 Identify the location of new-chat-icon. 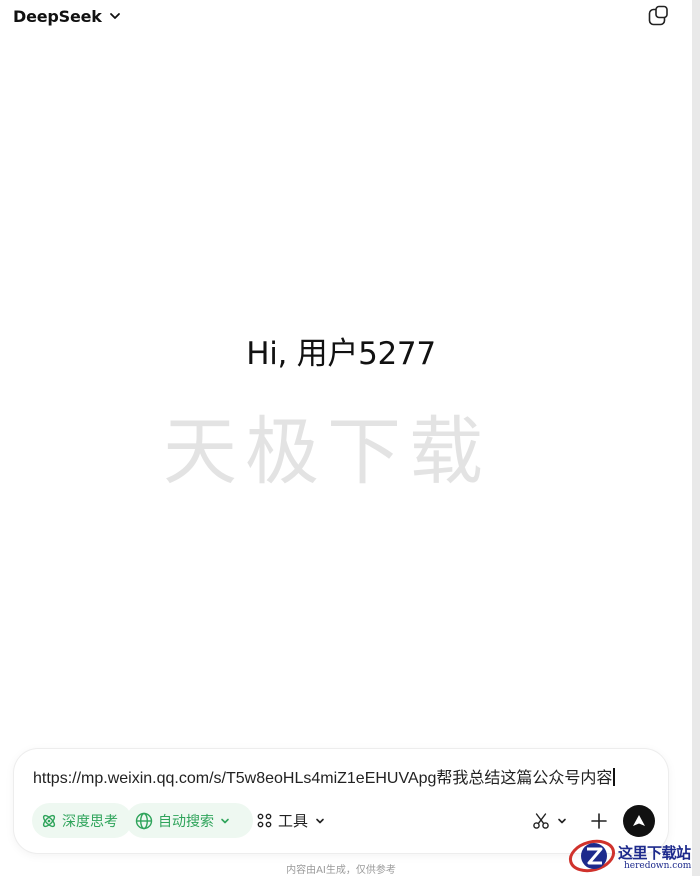
(658, 16).